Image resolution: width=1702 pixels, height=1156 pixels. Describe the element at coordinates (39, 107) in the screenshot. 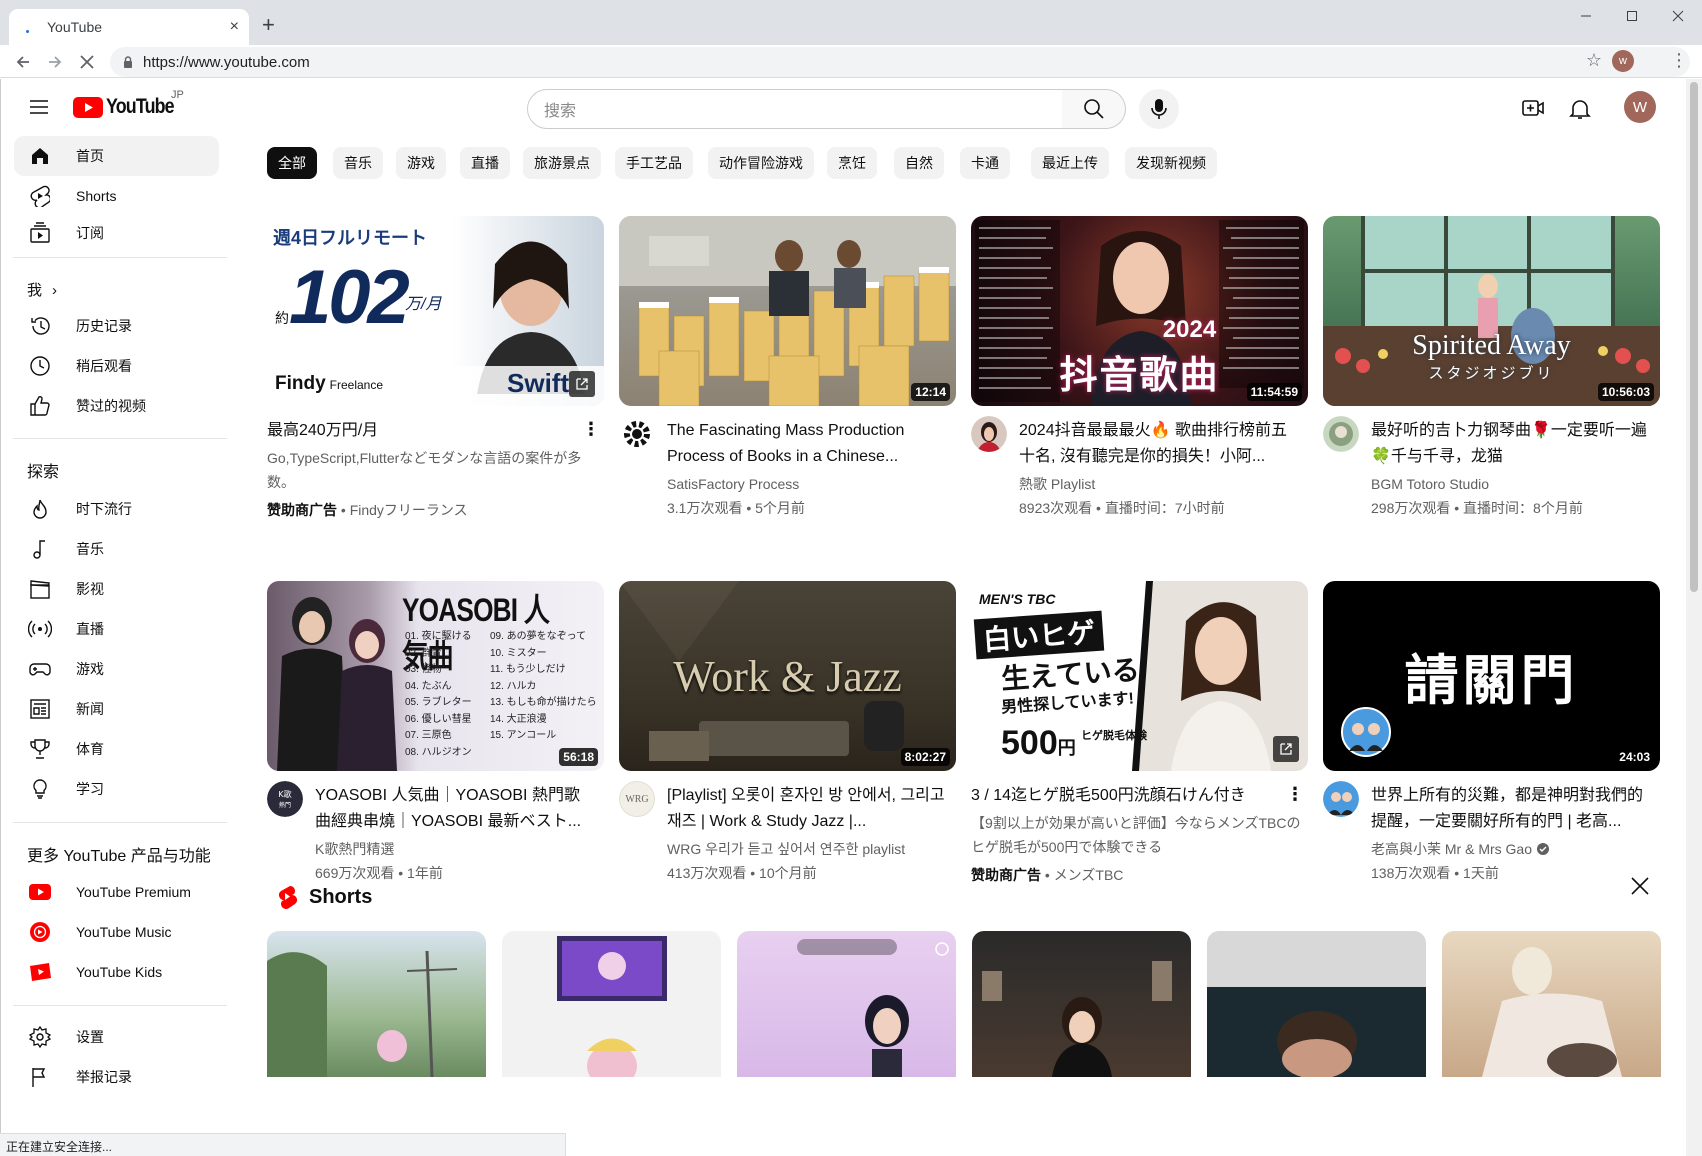

I see `hamburger-menu-icon` at that location.